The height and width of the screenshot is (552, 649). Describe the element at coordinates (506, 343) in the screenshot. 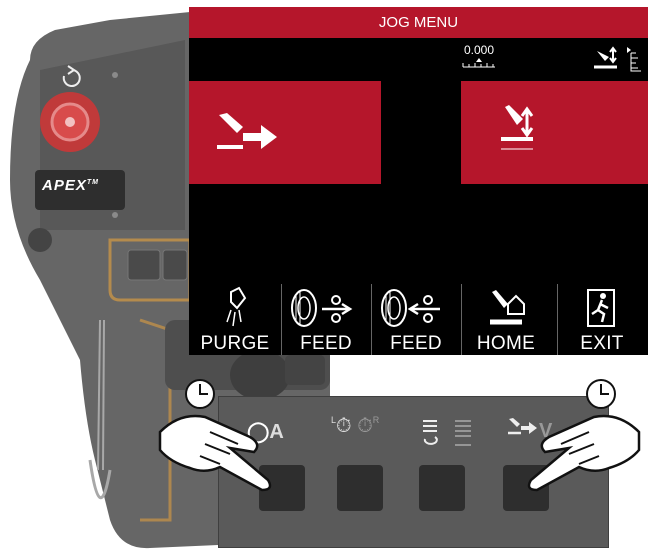

I see `softkey-label: HOME` at that location.